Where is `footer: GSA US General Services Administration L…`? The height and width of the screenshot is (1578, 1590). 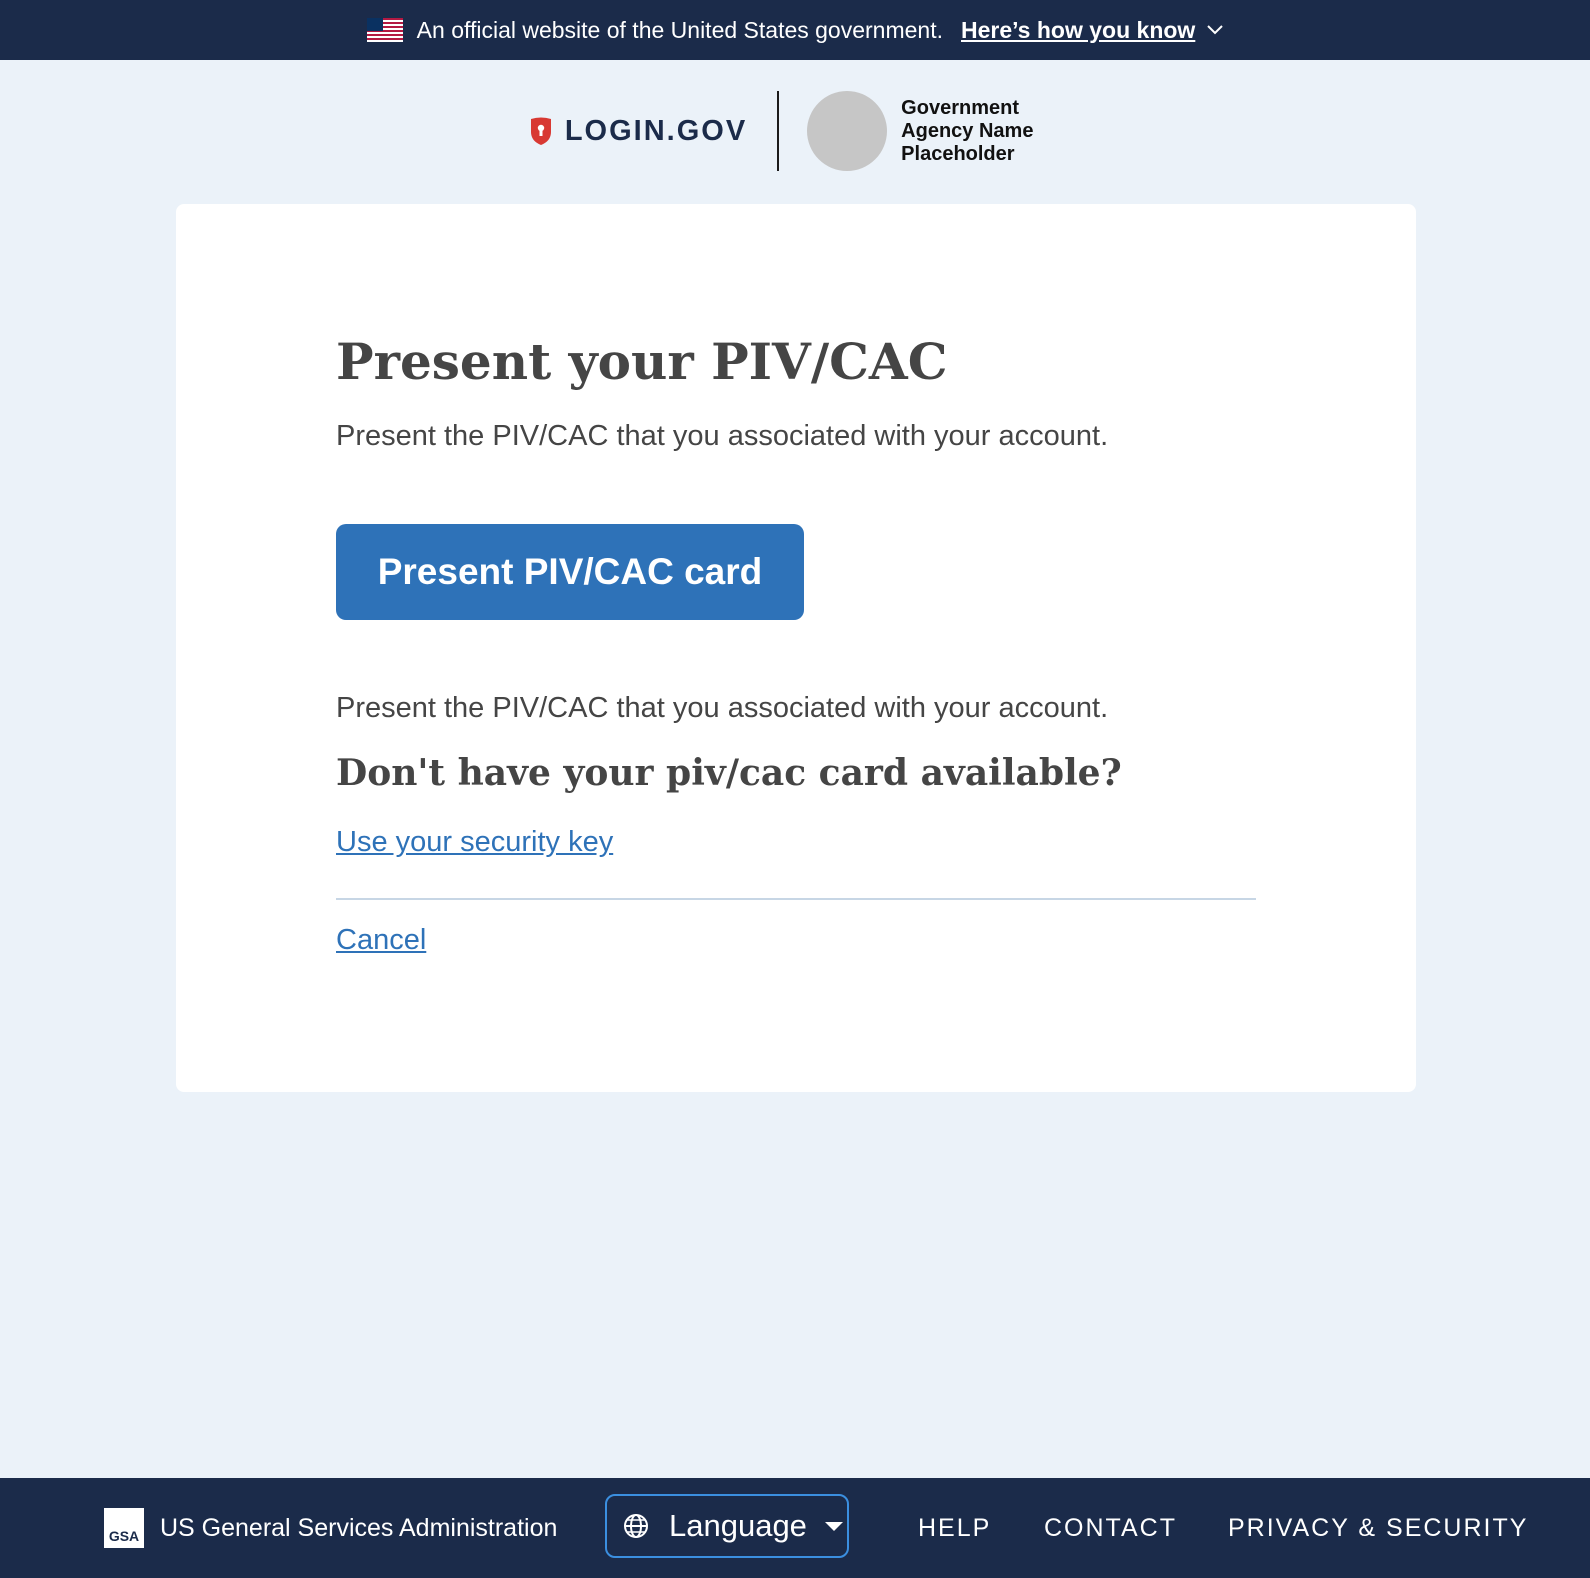 footer: GSA US General Services Administration L… is located at coordinates (795, 1528).